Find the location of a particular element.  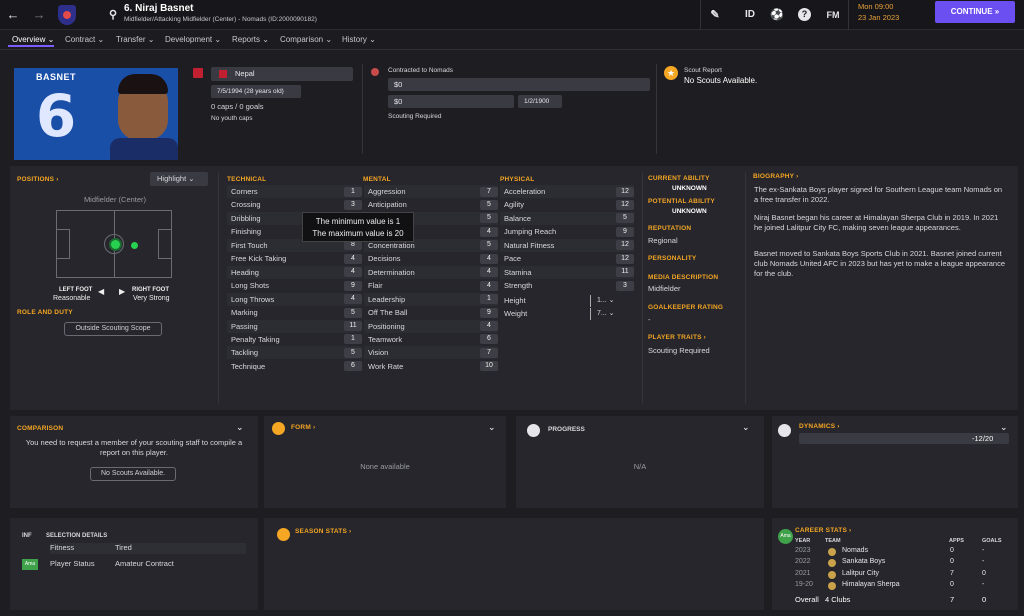

attribute-name: Penalty Taking is located at coordinates (255, 339).